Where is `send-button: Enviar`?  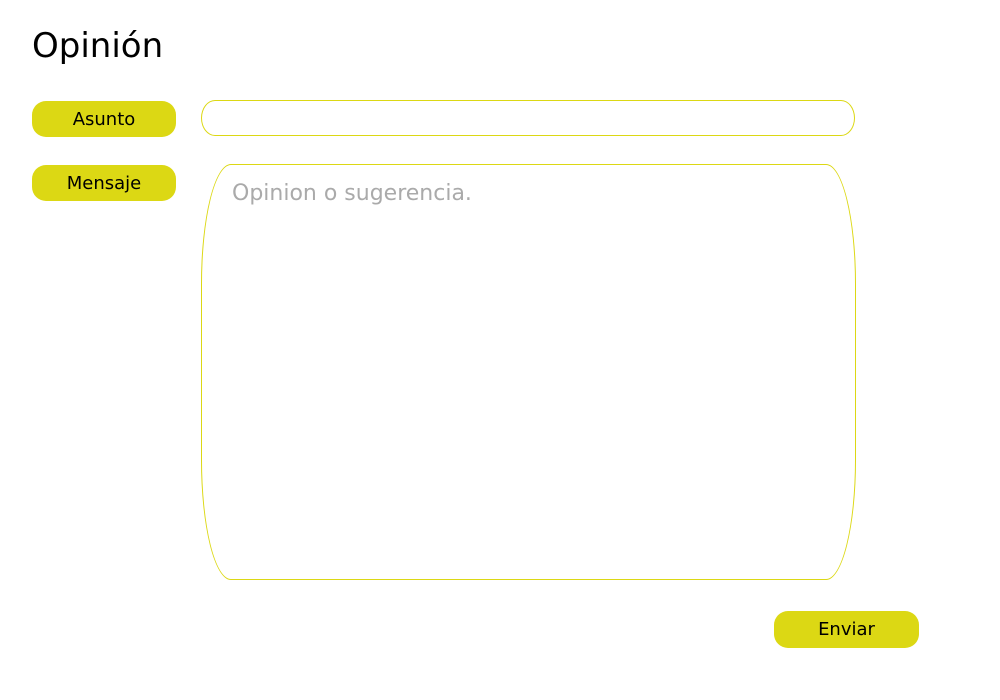
send-button: Enviar is located at coordinates (846, 629).